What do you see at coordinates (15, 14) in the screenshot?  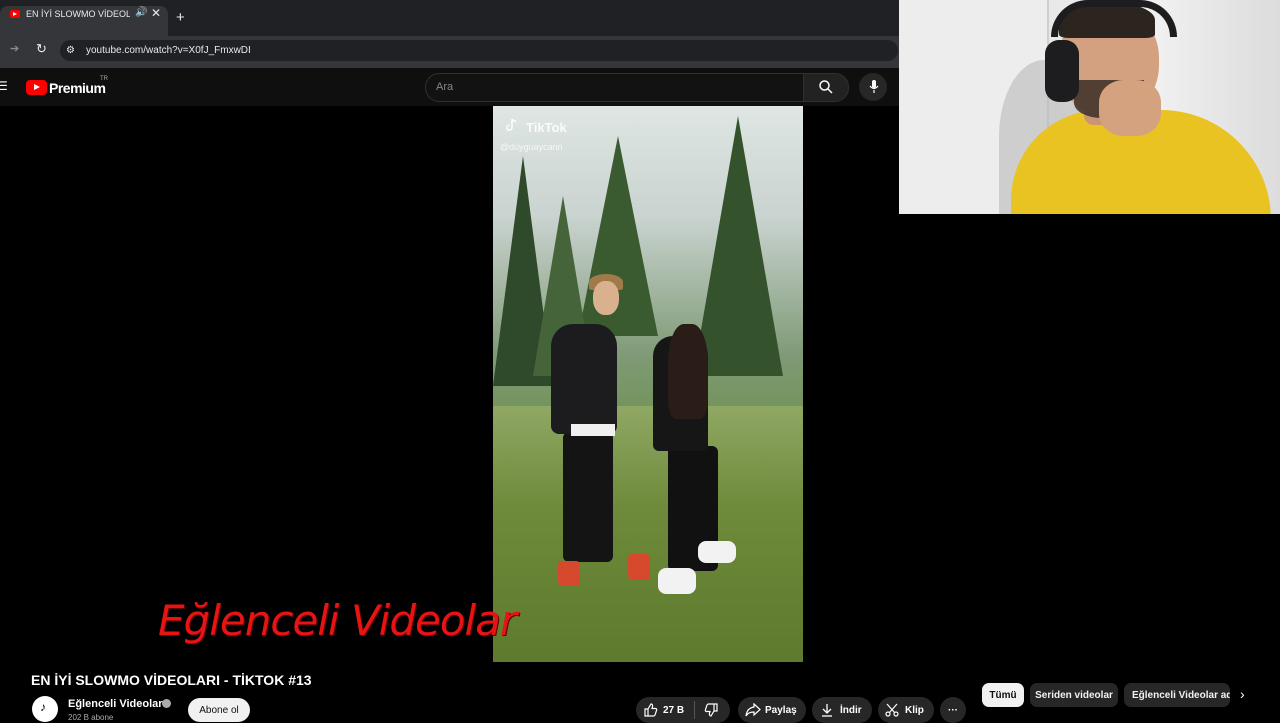 I see `youtube-favicon-icon` at bounding box center [15, 14].